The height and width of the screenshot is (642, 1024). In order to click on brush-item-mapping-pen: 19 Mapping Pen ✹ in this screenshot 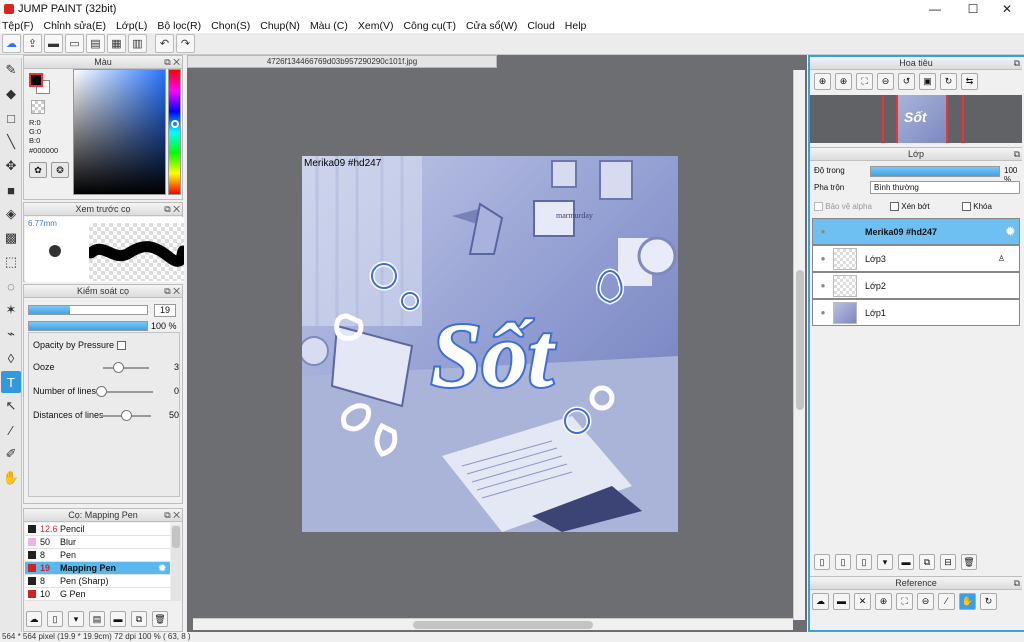, I will do `click(97, 568)`.